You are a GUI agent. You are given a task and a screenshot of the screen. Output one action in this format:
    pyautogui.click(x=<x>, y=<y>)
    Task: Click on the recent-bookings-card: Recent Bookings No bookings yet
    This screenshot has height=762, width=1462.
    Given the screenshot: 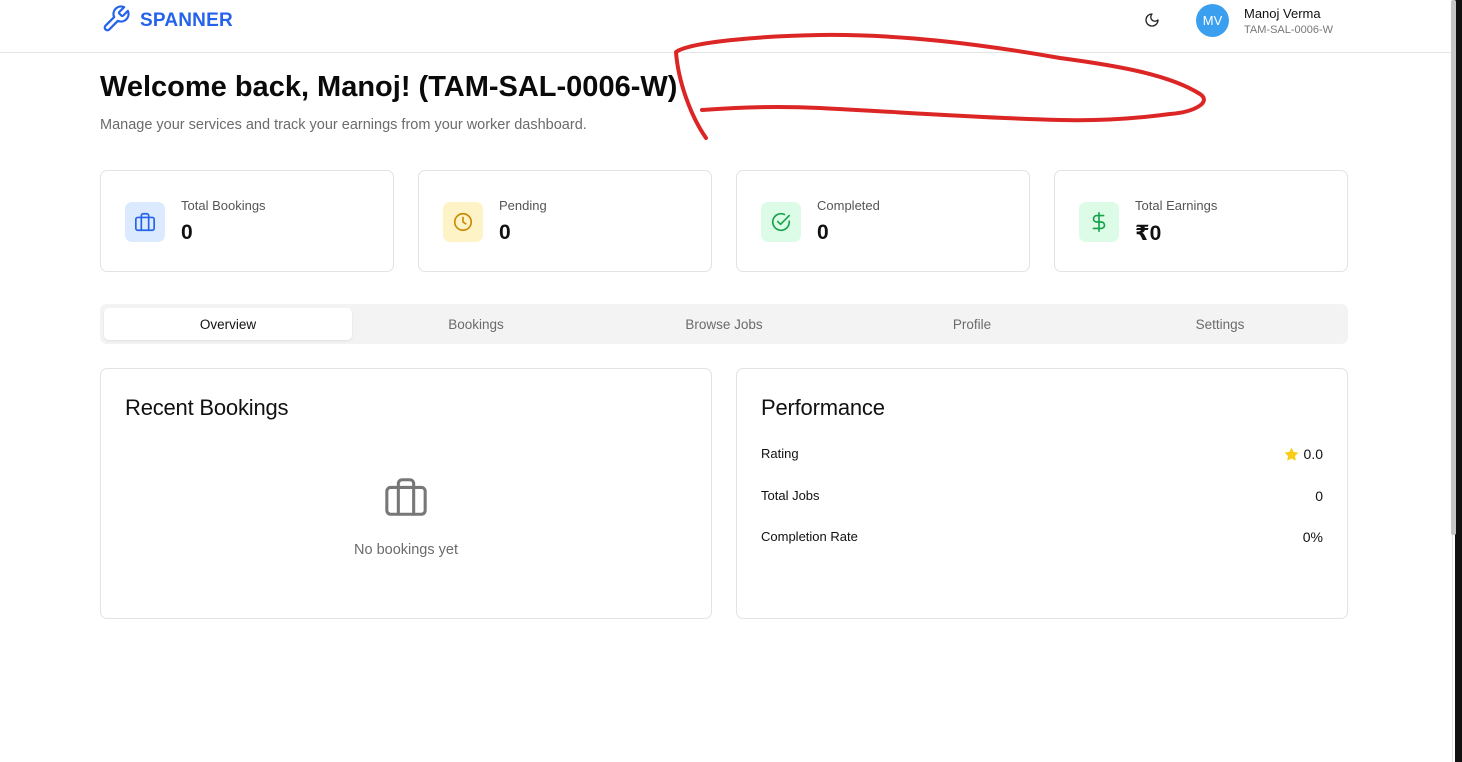 What is the action you would take?
    pyautogui.click(x=406, y=493)
    